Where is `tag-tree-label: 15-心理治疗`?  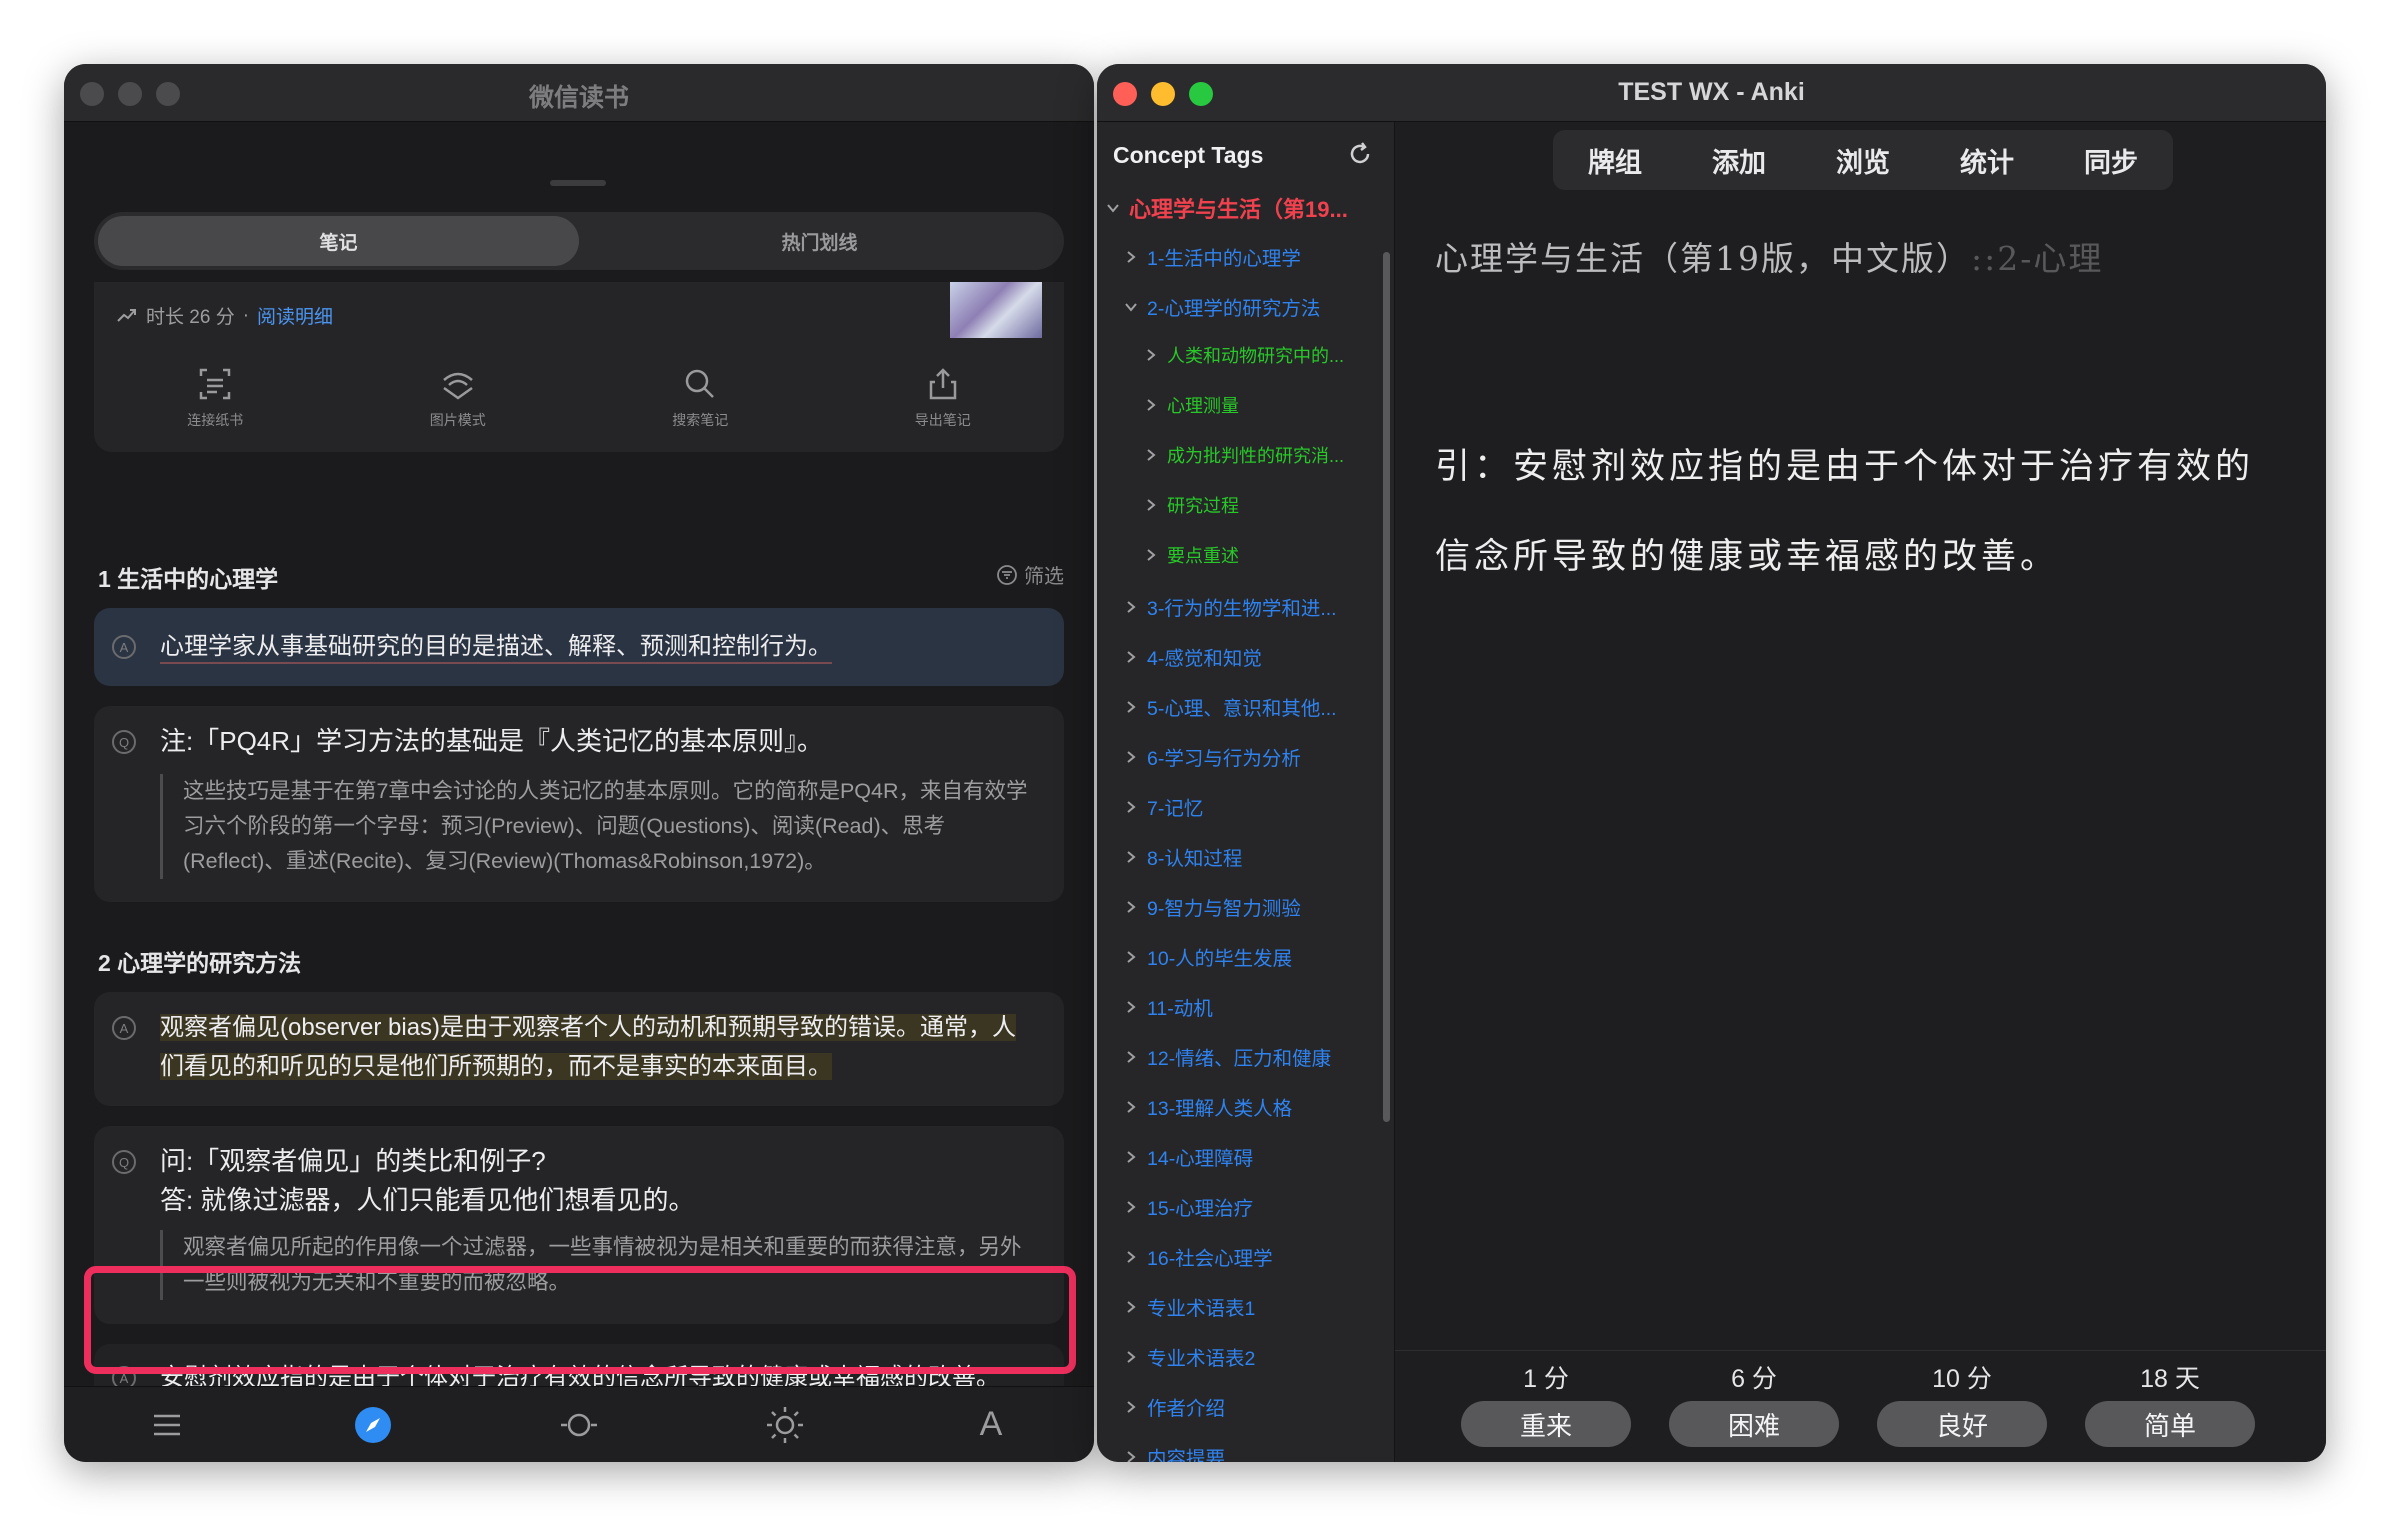 tag-tree-label: 15-心理治疗 is located at coordinates (1200, 1209).